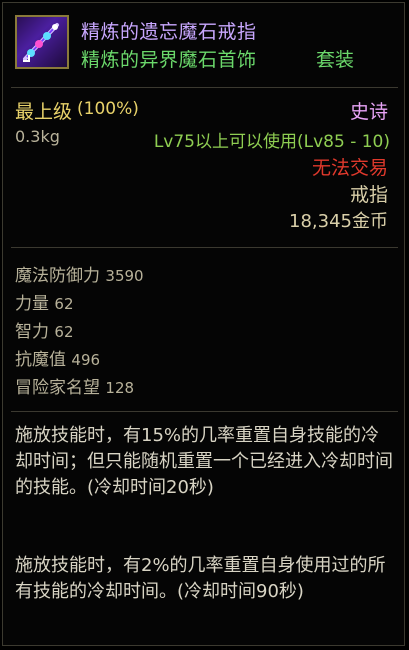  I want to click on item-grade: 最上级, so click(44, 112).